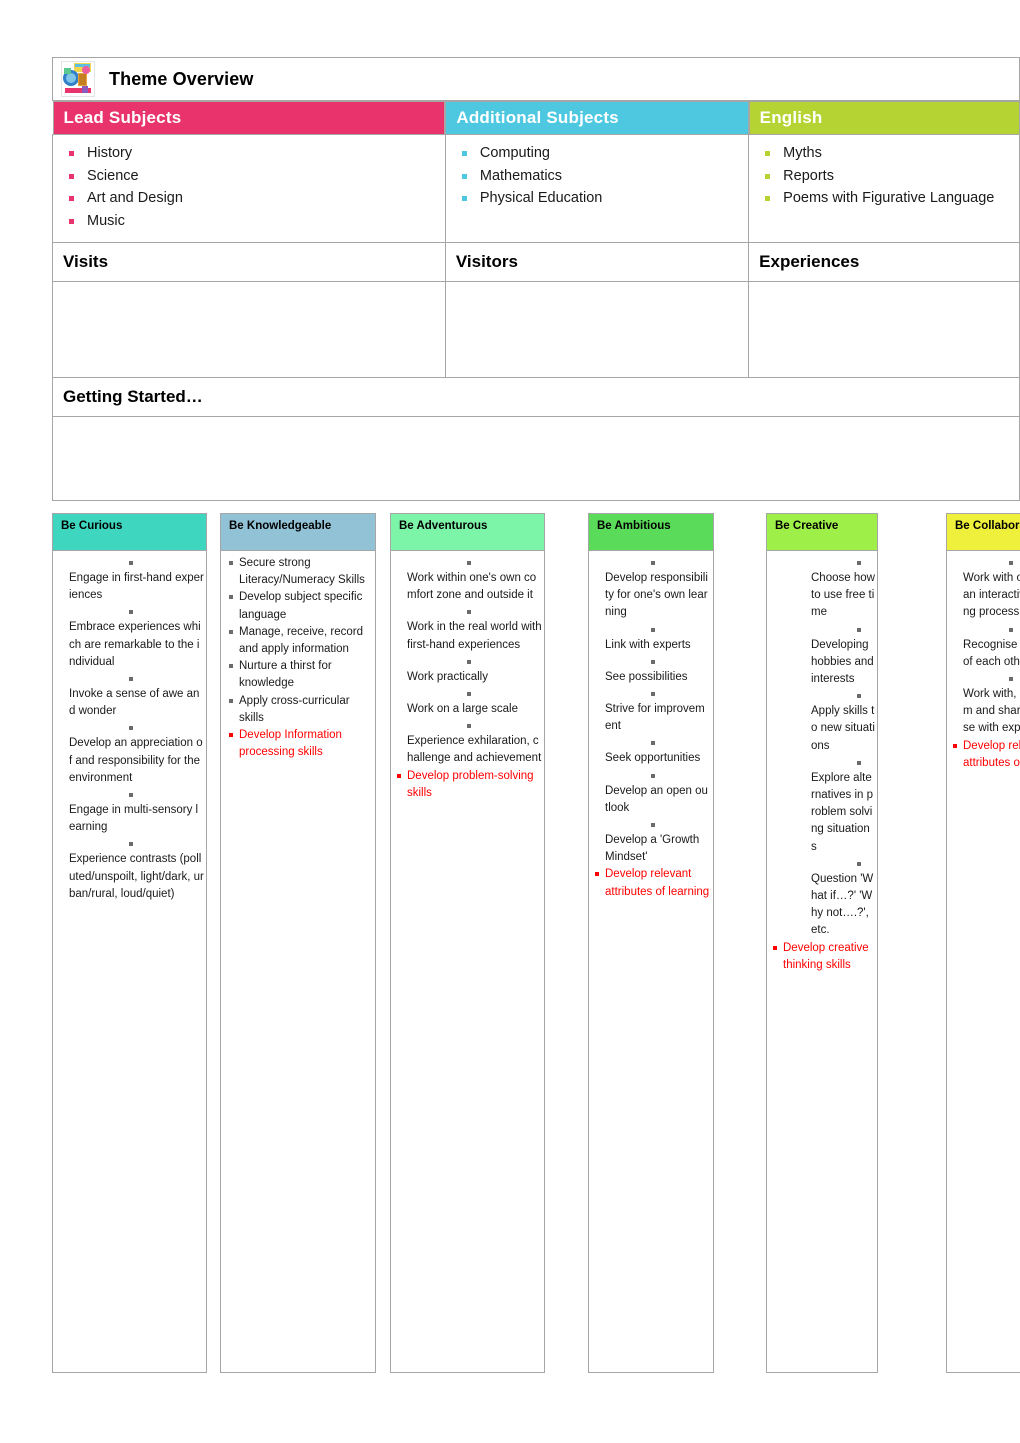 This screenshot has width=1020, height=1443. I want to click on planning-headers-row: Visits Visitors Experiences, so click(536, 262).